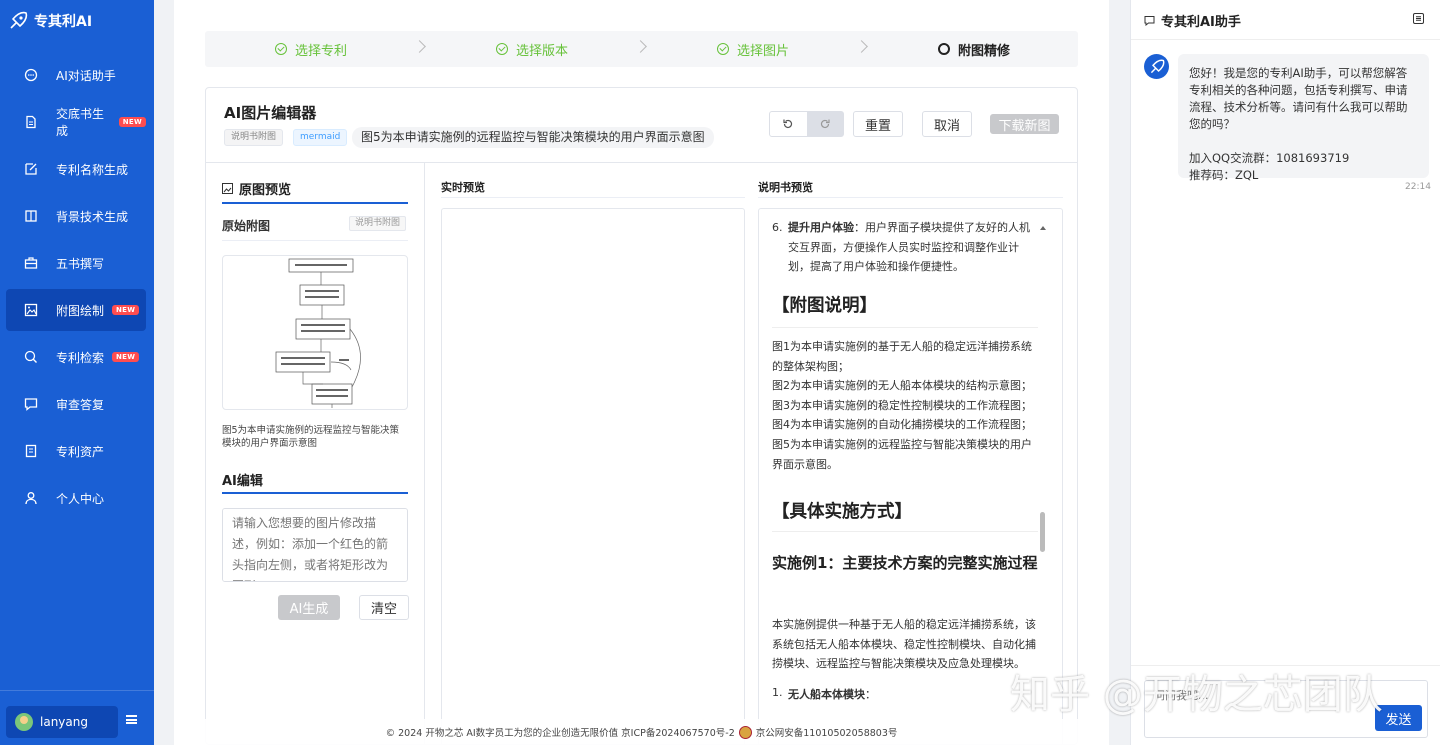 The image size is (1440, 745). Describe the element at coordinates (745, 732) in the screenshot. I see `police-badge-icon` at that location.